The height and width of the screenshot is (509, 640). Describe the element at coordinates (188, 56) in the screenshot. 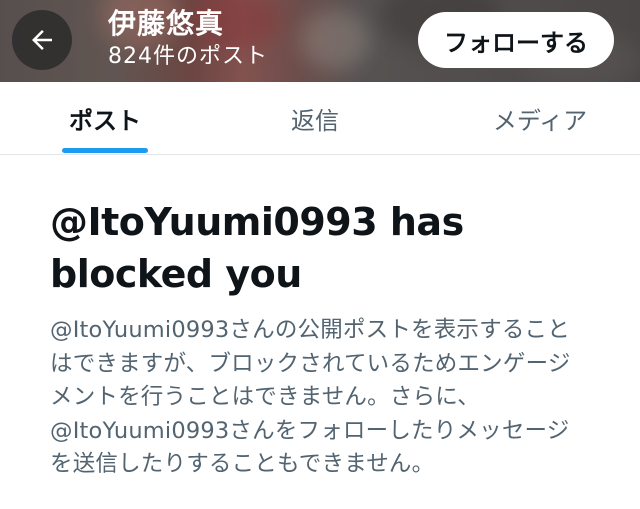

I see `post-count: 824件のポスト` at that location.